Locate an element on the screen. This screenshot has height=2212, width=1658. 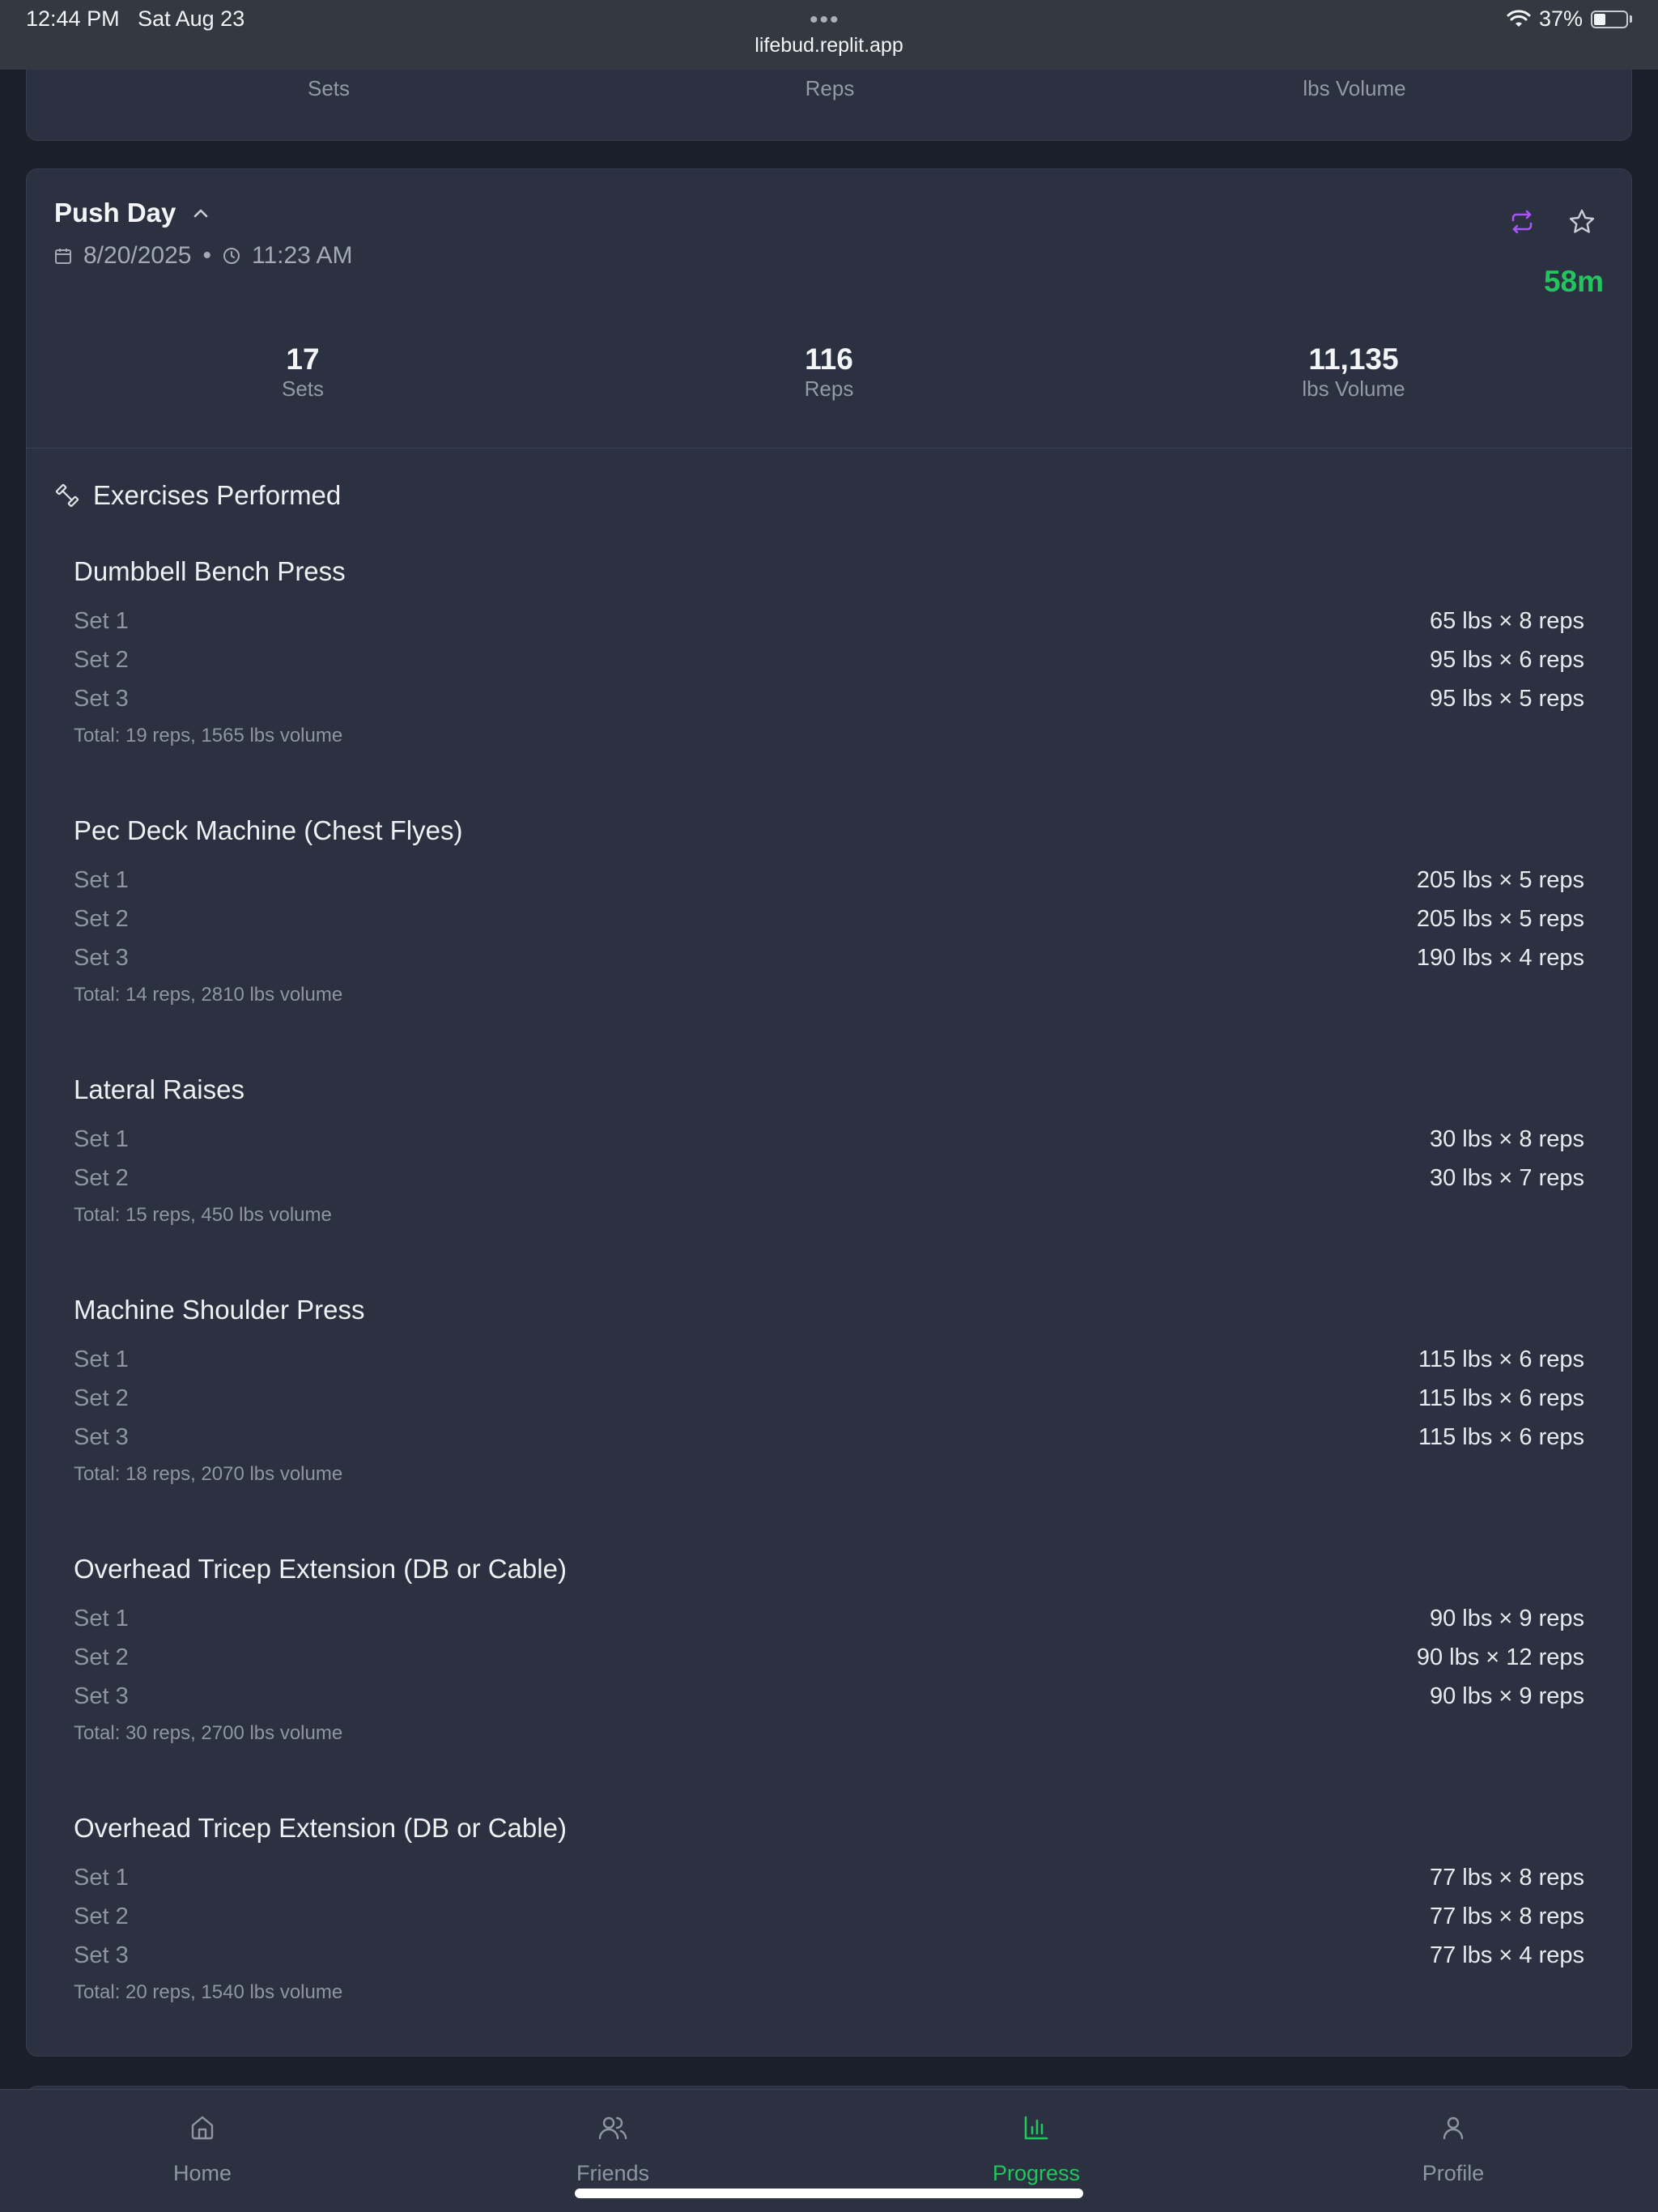
set-value: 90 lbs × 9 reps is located at coordinates (1506, 1618).